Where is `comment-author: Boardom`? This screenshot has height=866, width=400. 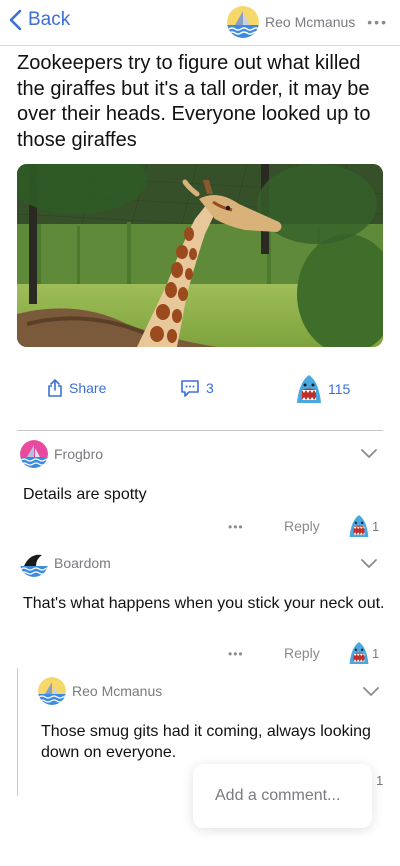
comment-author: Boardom is located at coordinates (65, 563).